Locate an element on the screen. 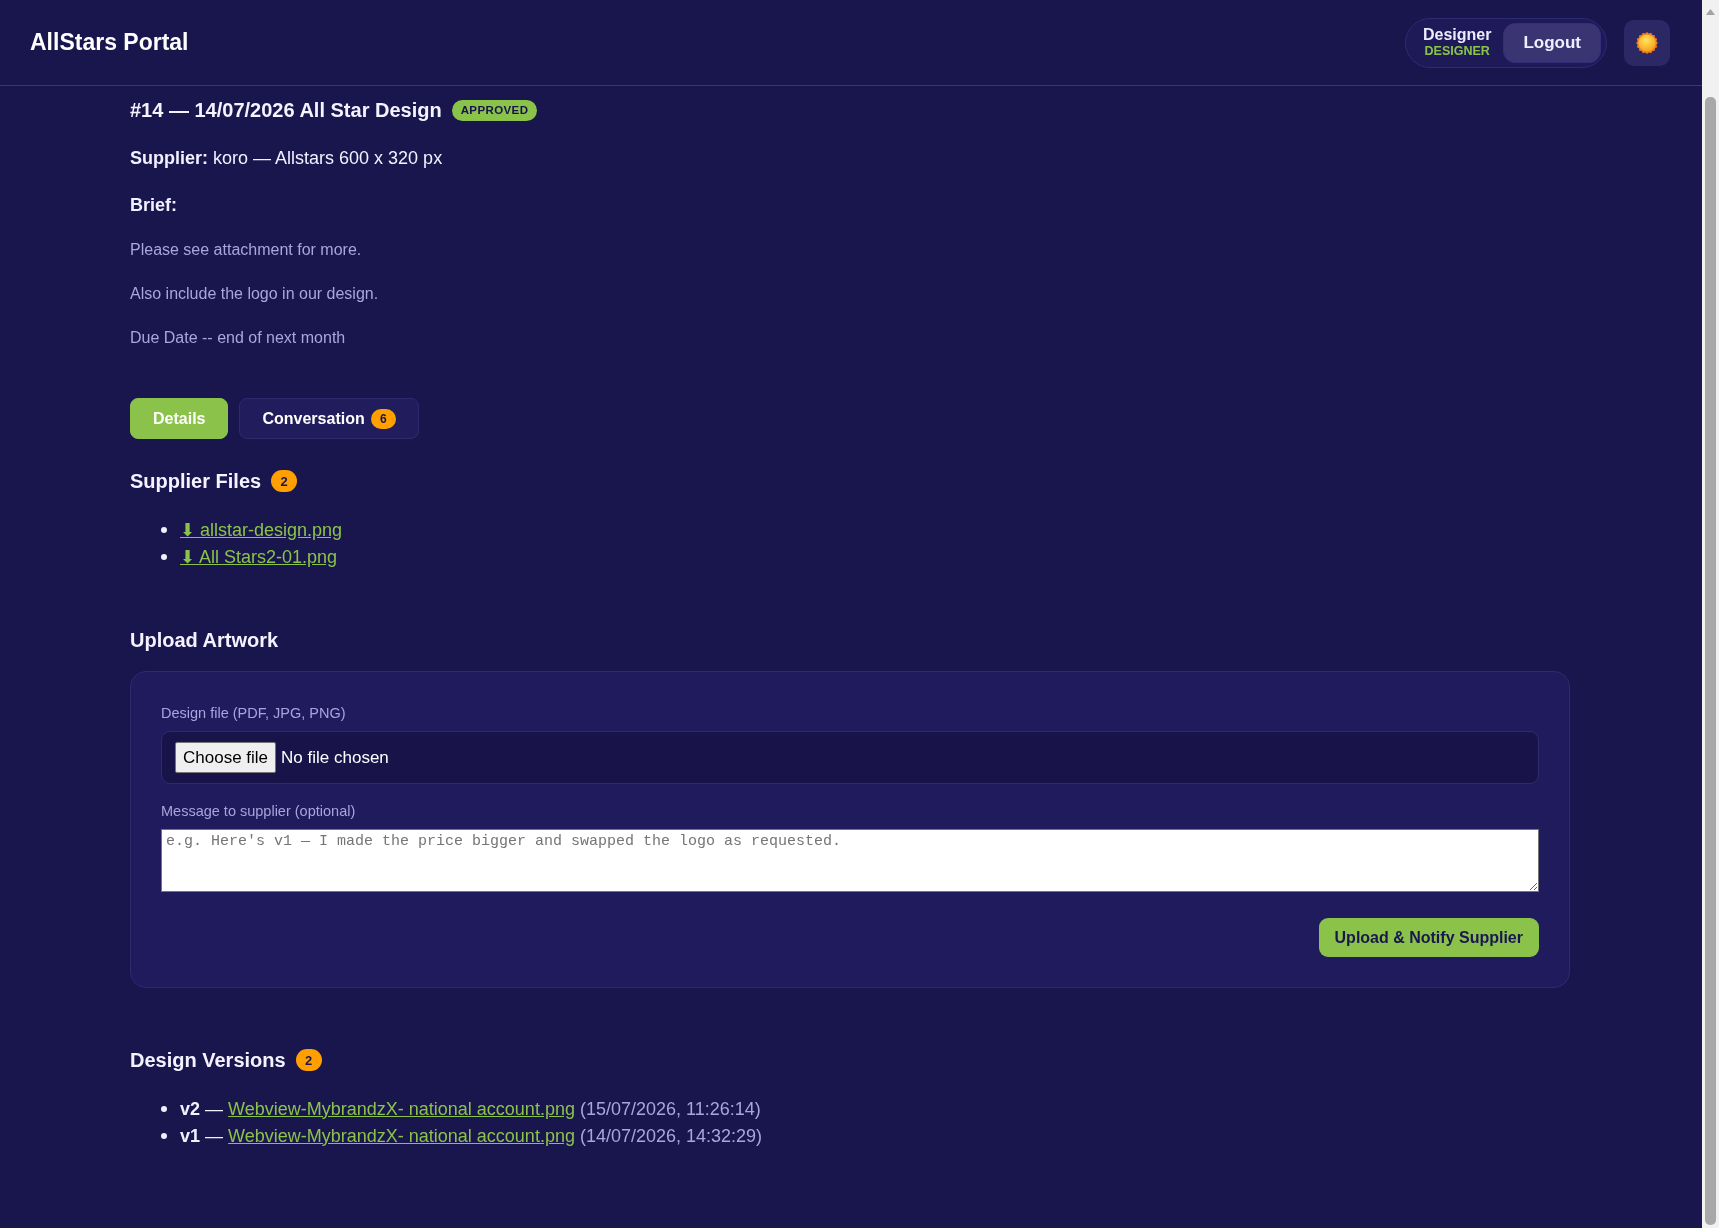 The width and height of the screenshot is (1719, 1228). upload-button: Upload & Notify Supplier is located at coordinates (1428, 937).